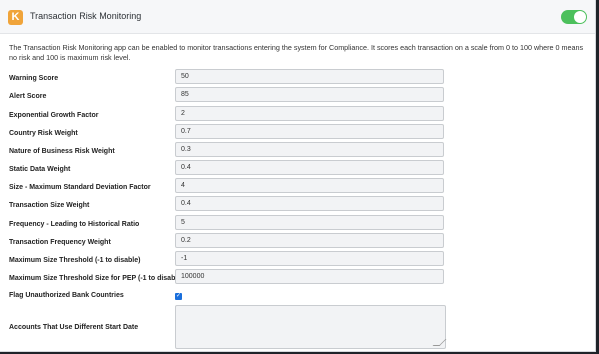 Image resolution: width=599 pixels, height=354 pixels. What do you see at coordinates (43, 133) in the screenshot?
I see `field-label: Country Risk Weight` at bounding box center [43, 133].